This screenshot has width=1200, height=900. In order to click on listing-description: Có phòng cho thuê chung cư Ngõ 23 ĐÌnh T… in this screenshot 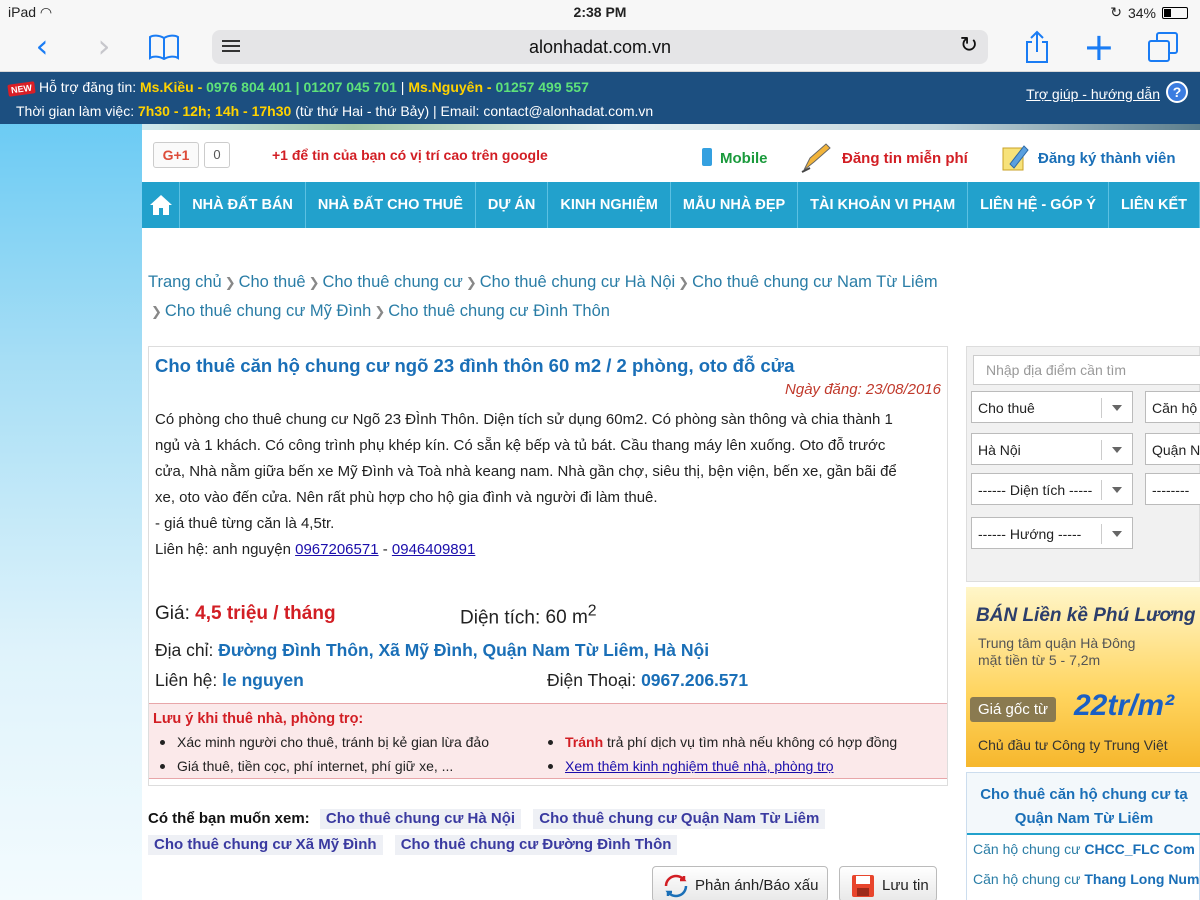, I will do `click(526, 484)`.